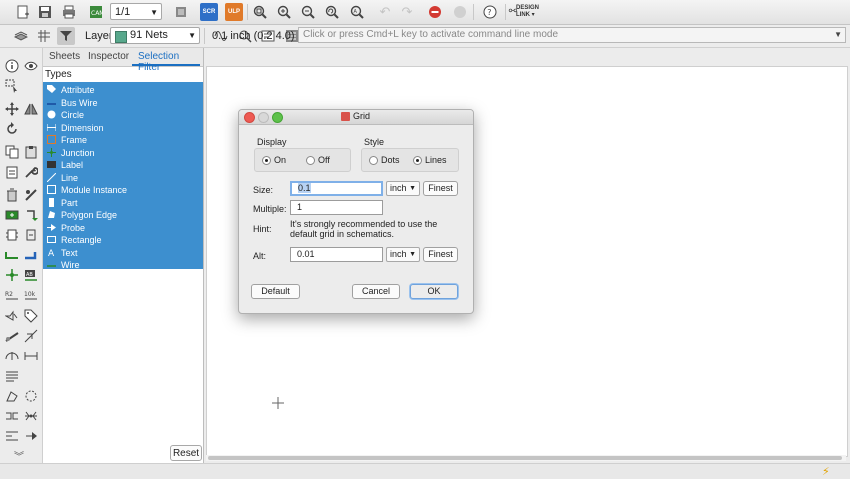 The width and height of the screenshot is (850, 479). What do you see at coordinates (12, 396) in the screenshot?
I see `polygon-tool-icon` at bounding box center [12, 396].